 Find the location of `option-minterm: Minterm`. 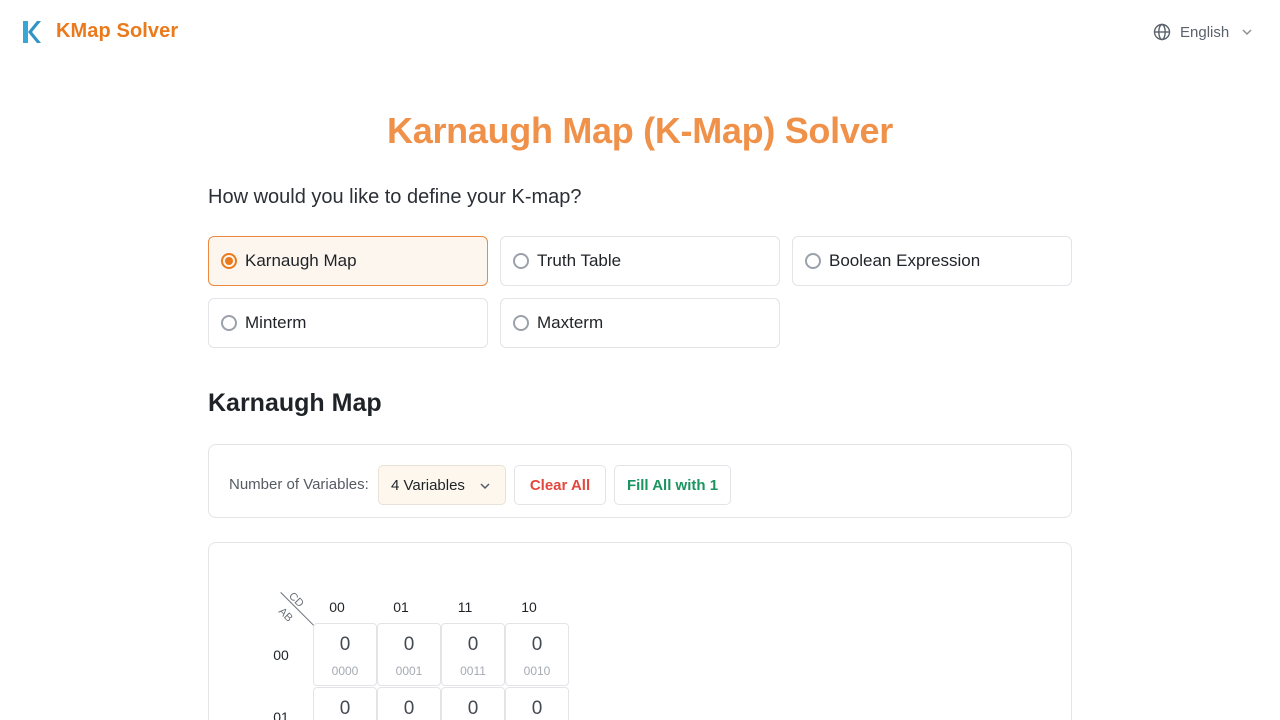

option-minterm: Minterm is located at coordinates (348, 323).